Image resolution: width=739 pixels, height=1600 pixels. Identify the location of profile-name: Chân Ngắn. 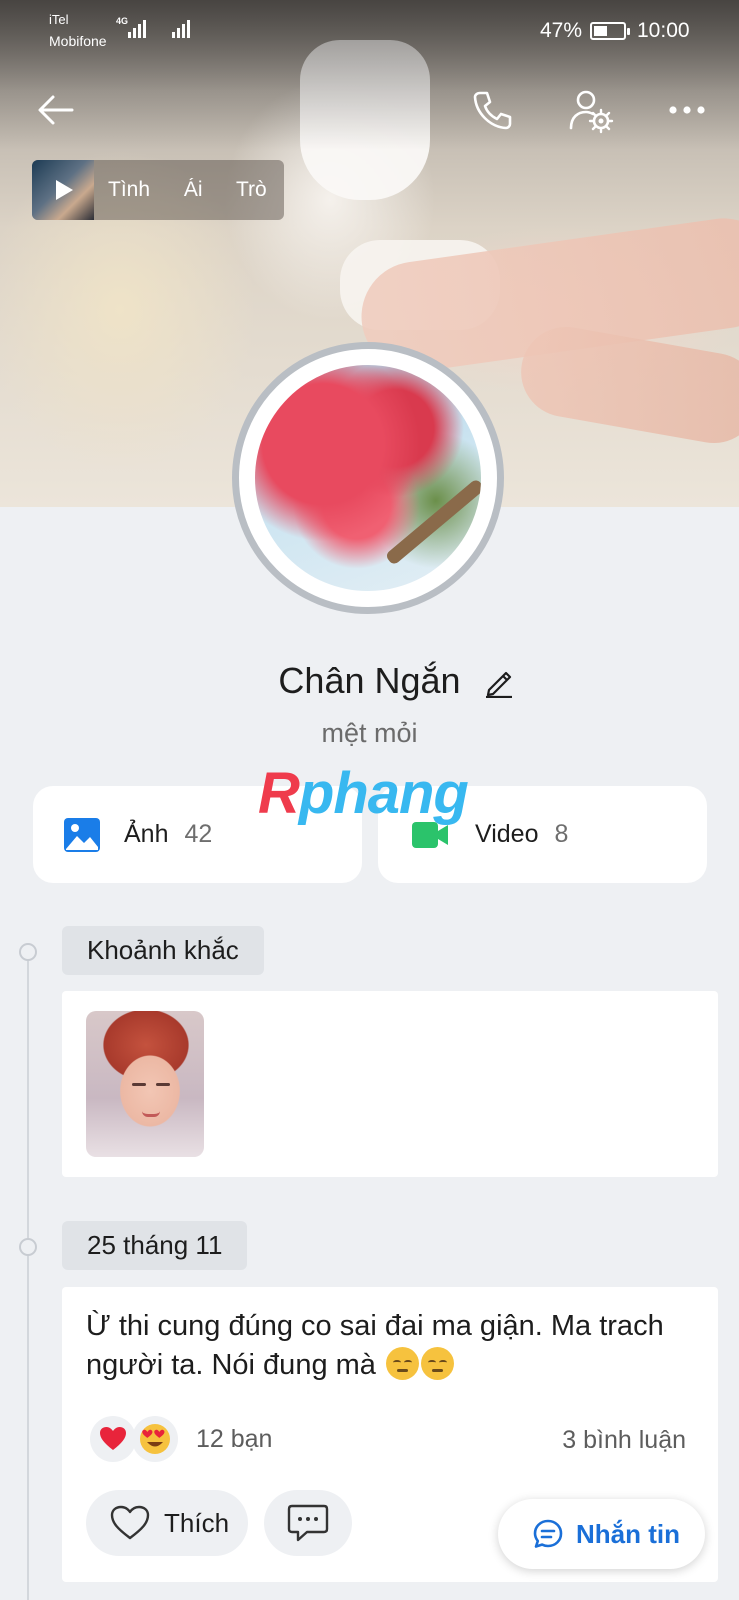
(369, 680).